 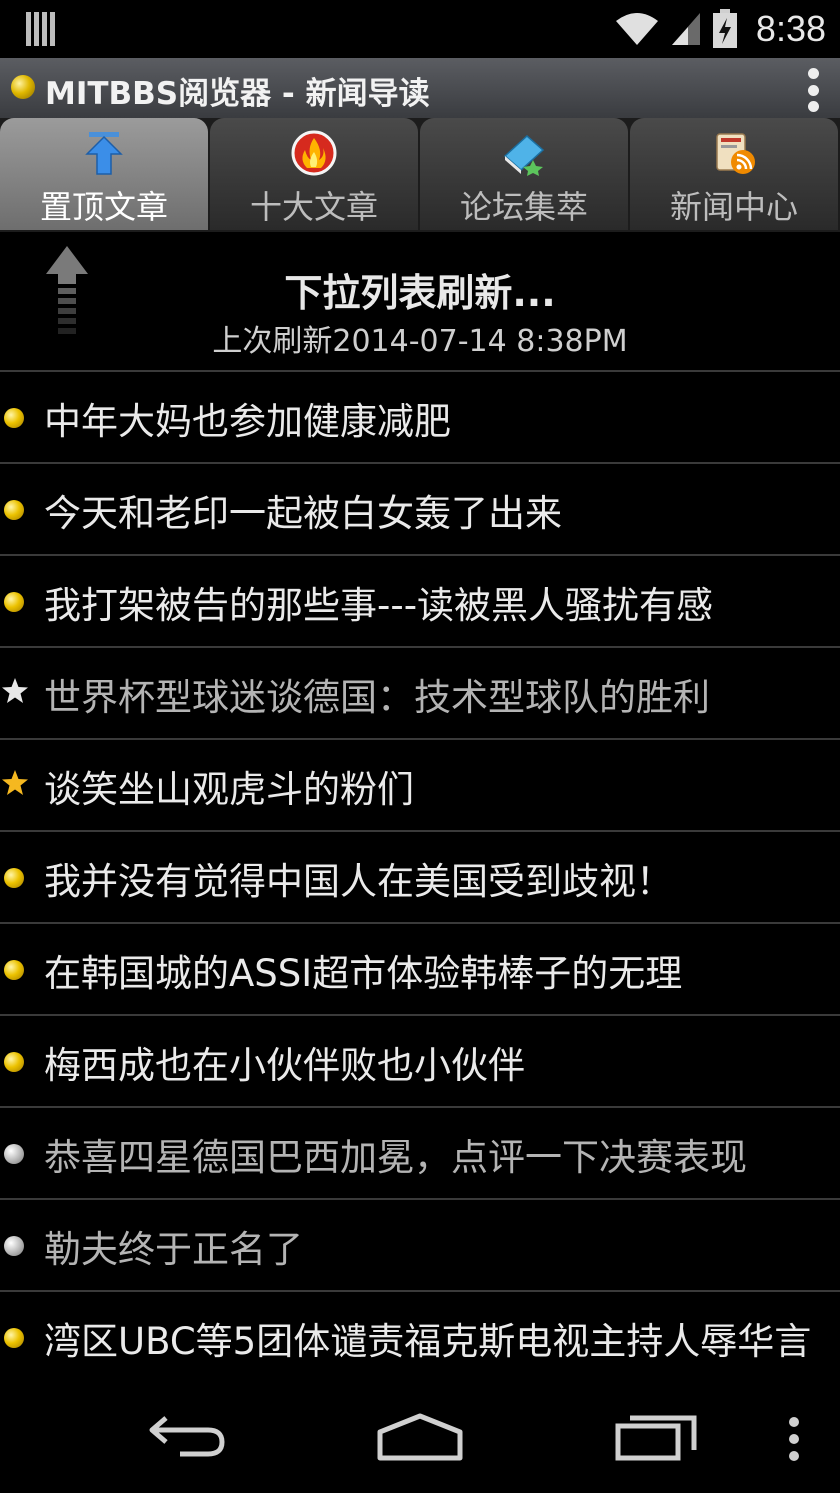 What do you see at coordinates (15, 690) in the screenshot?
I see `white-star-icon` at bounding box center [15, 690].